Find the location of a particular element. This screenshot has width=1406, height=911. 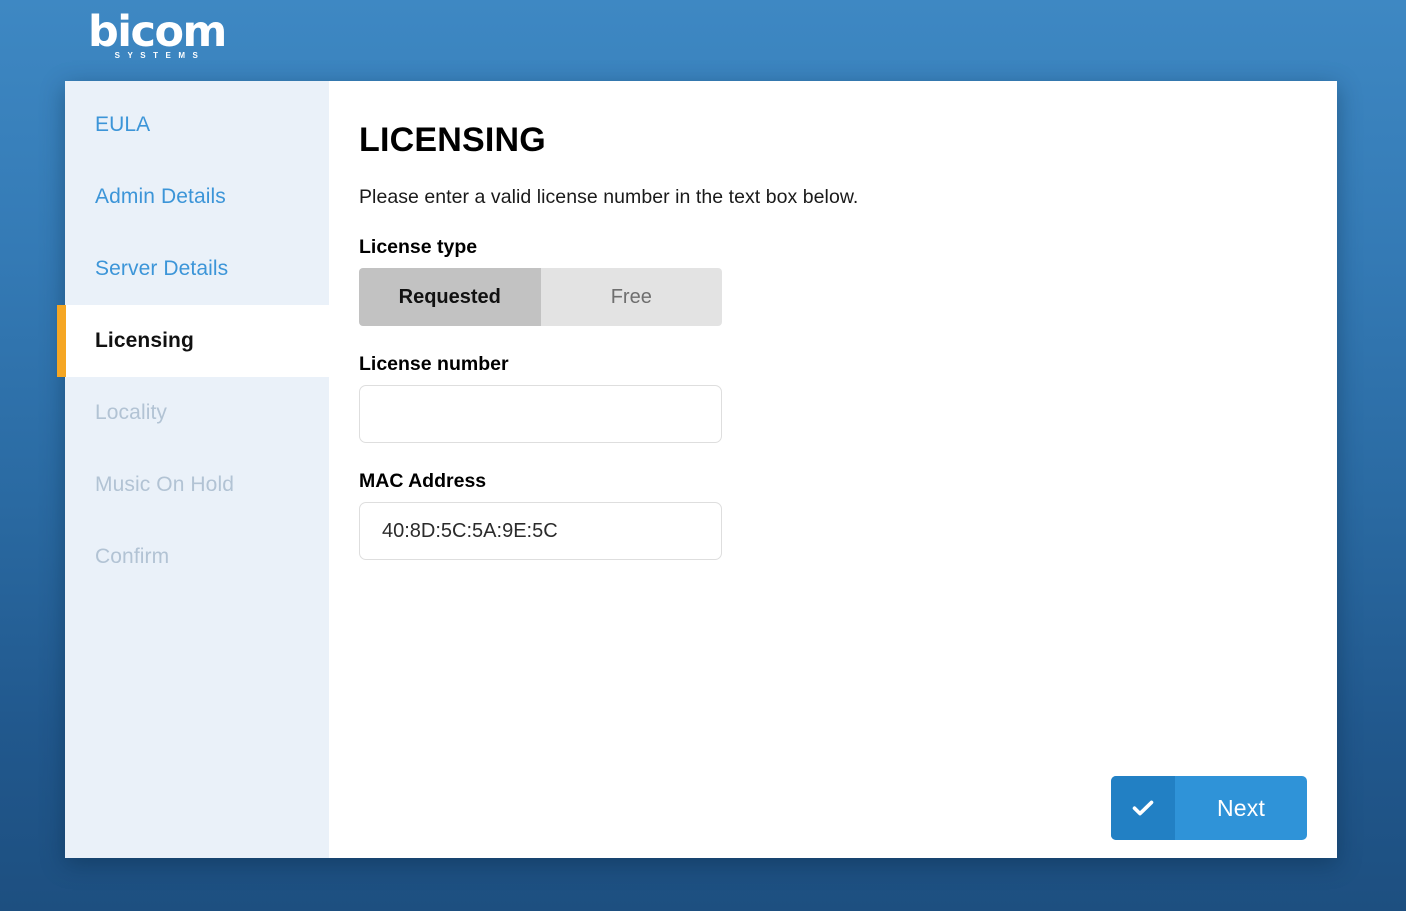

sidebar-item-admin-details: Admin Details is located at coordinates (197, 197).